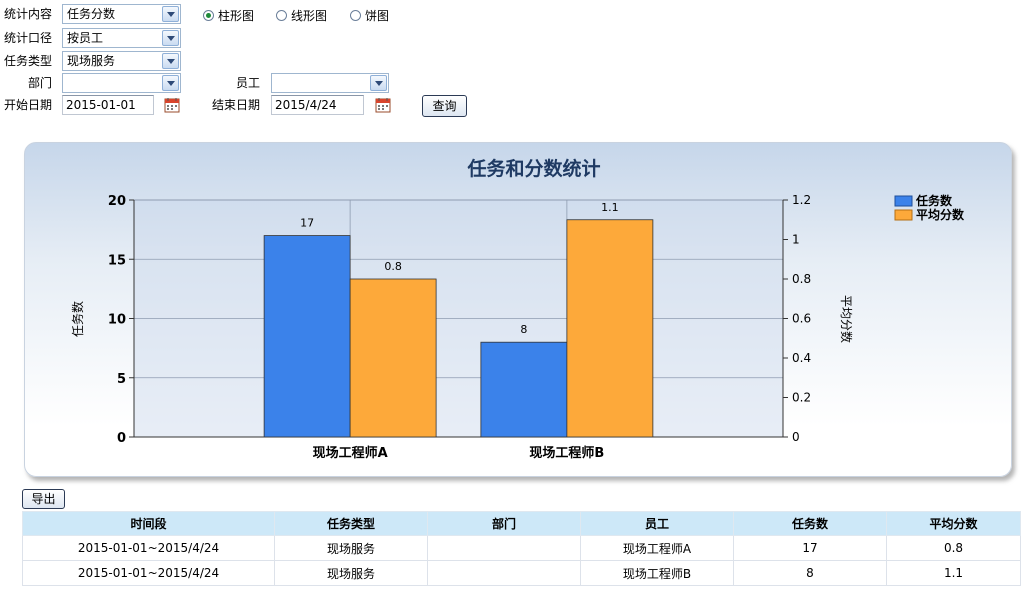 This screenshot has width=1028, height=589. I want to click on y2-axis-label: 平均分数, so click(846, 319).